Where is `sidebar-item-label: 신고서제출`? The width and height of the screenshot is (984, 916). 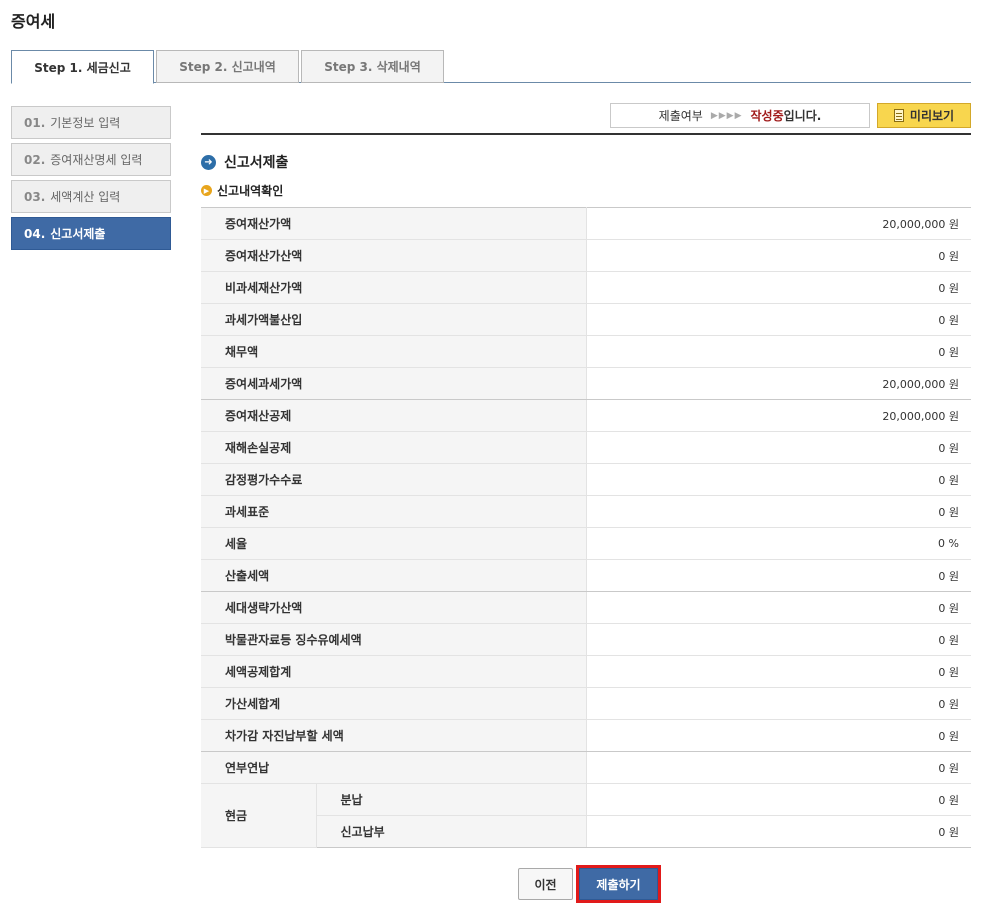 sidebar-item-label: 신고서제출 is located at coordinates (78, 234).